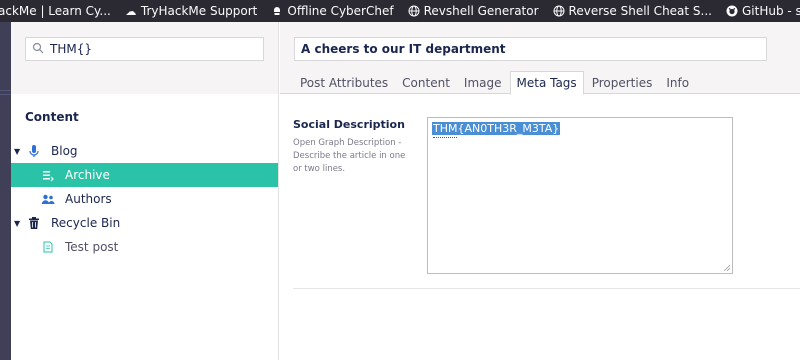 The image size is (800, 360). Describe the element at coordinates (88, 199) in the screenshot. I see `tree-node-label: Authors` at that location.